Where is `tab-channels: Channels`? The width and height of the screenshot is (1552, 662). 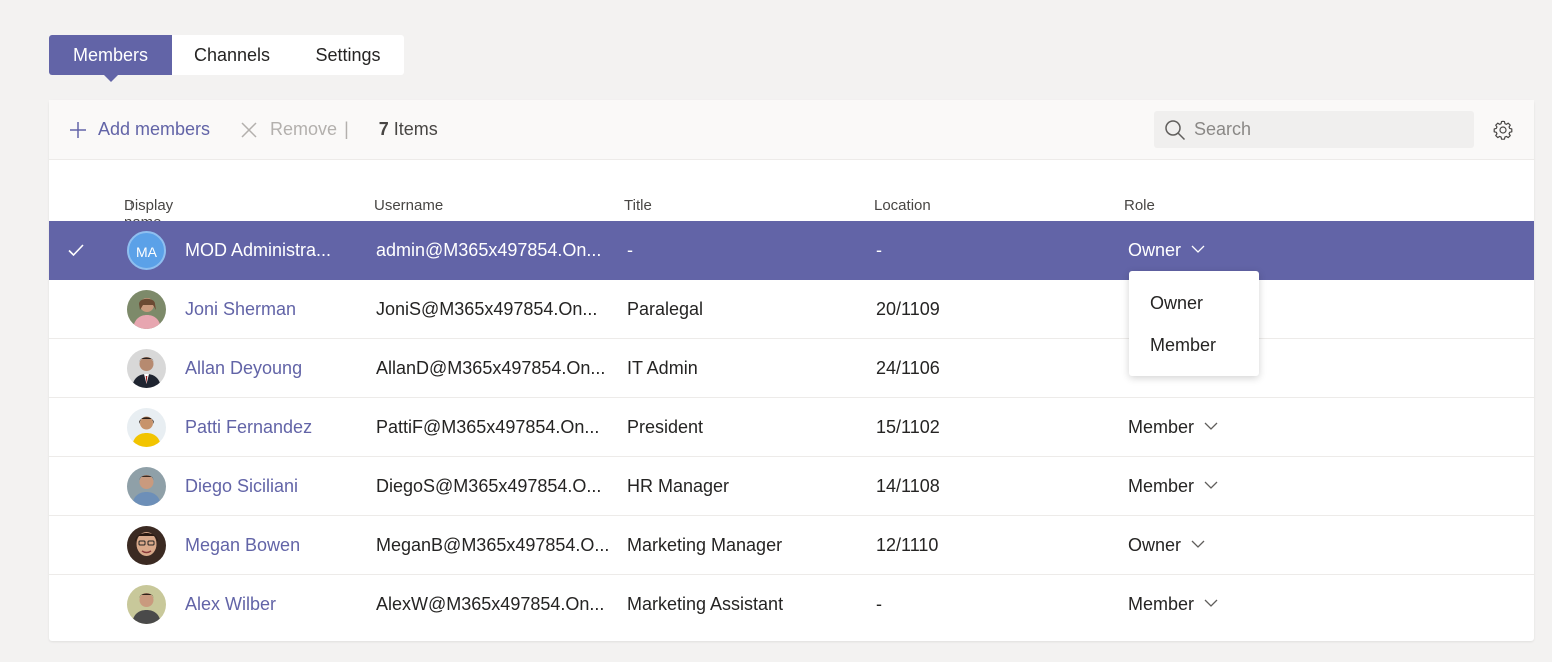 tab-channels: Channels is located at coordinates (232, 55).